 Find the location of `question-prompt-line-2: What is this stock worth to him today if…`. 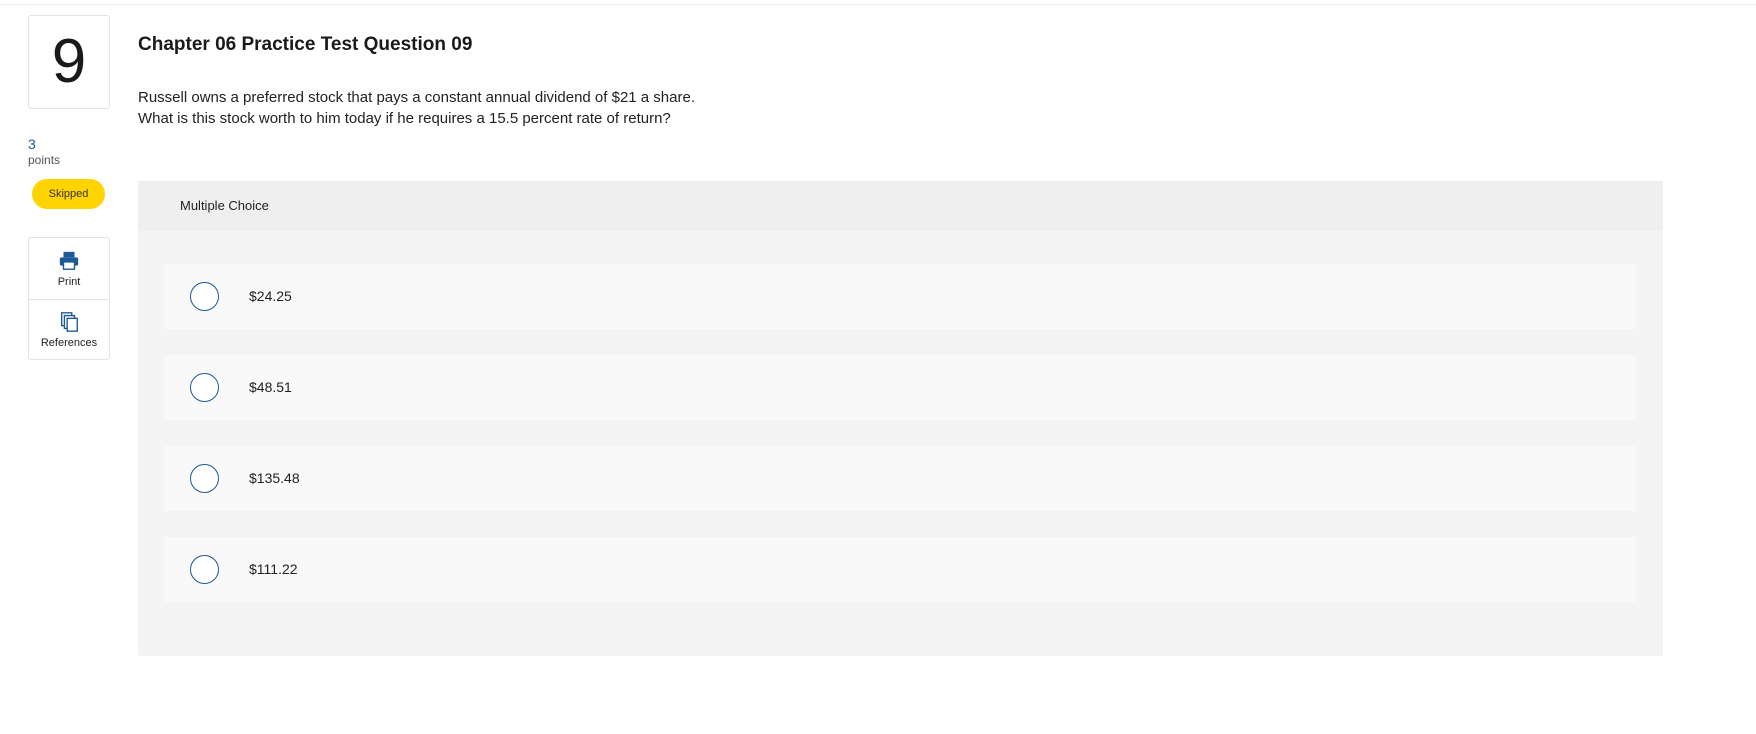

question-prompt-line-2: What is this stock worth to him today if… is located at coordinates (404, 118).